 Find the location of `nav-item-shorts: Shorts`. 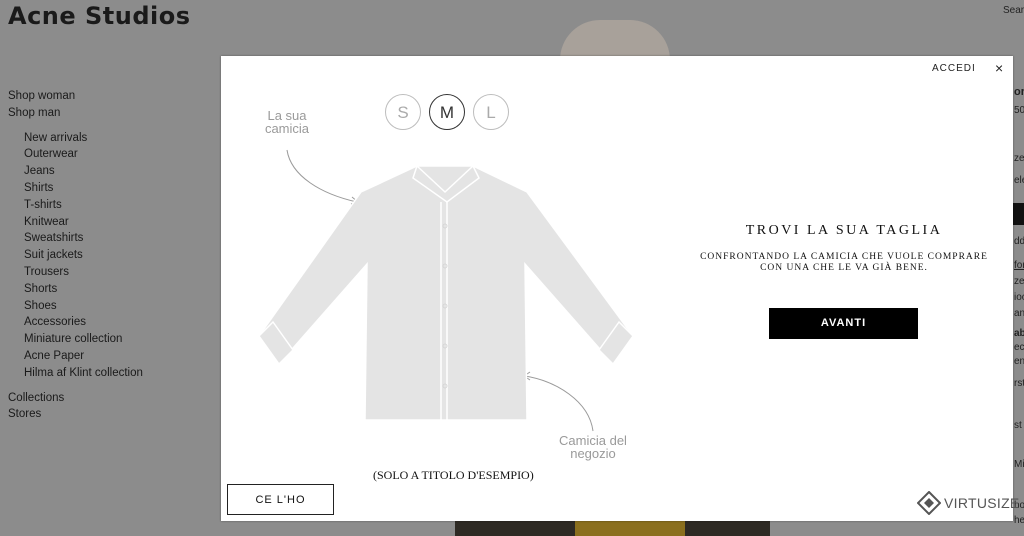

nav-item-shorts: Shorts is located at coordinates (75, 289).